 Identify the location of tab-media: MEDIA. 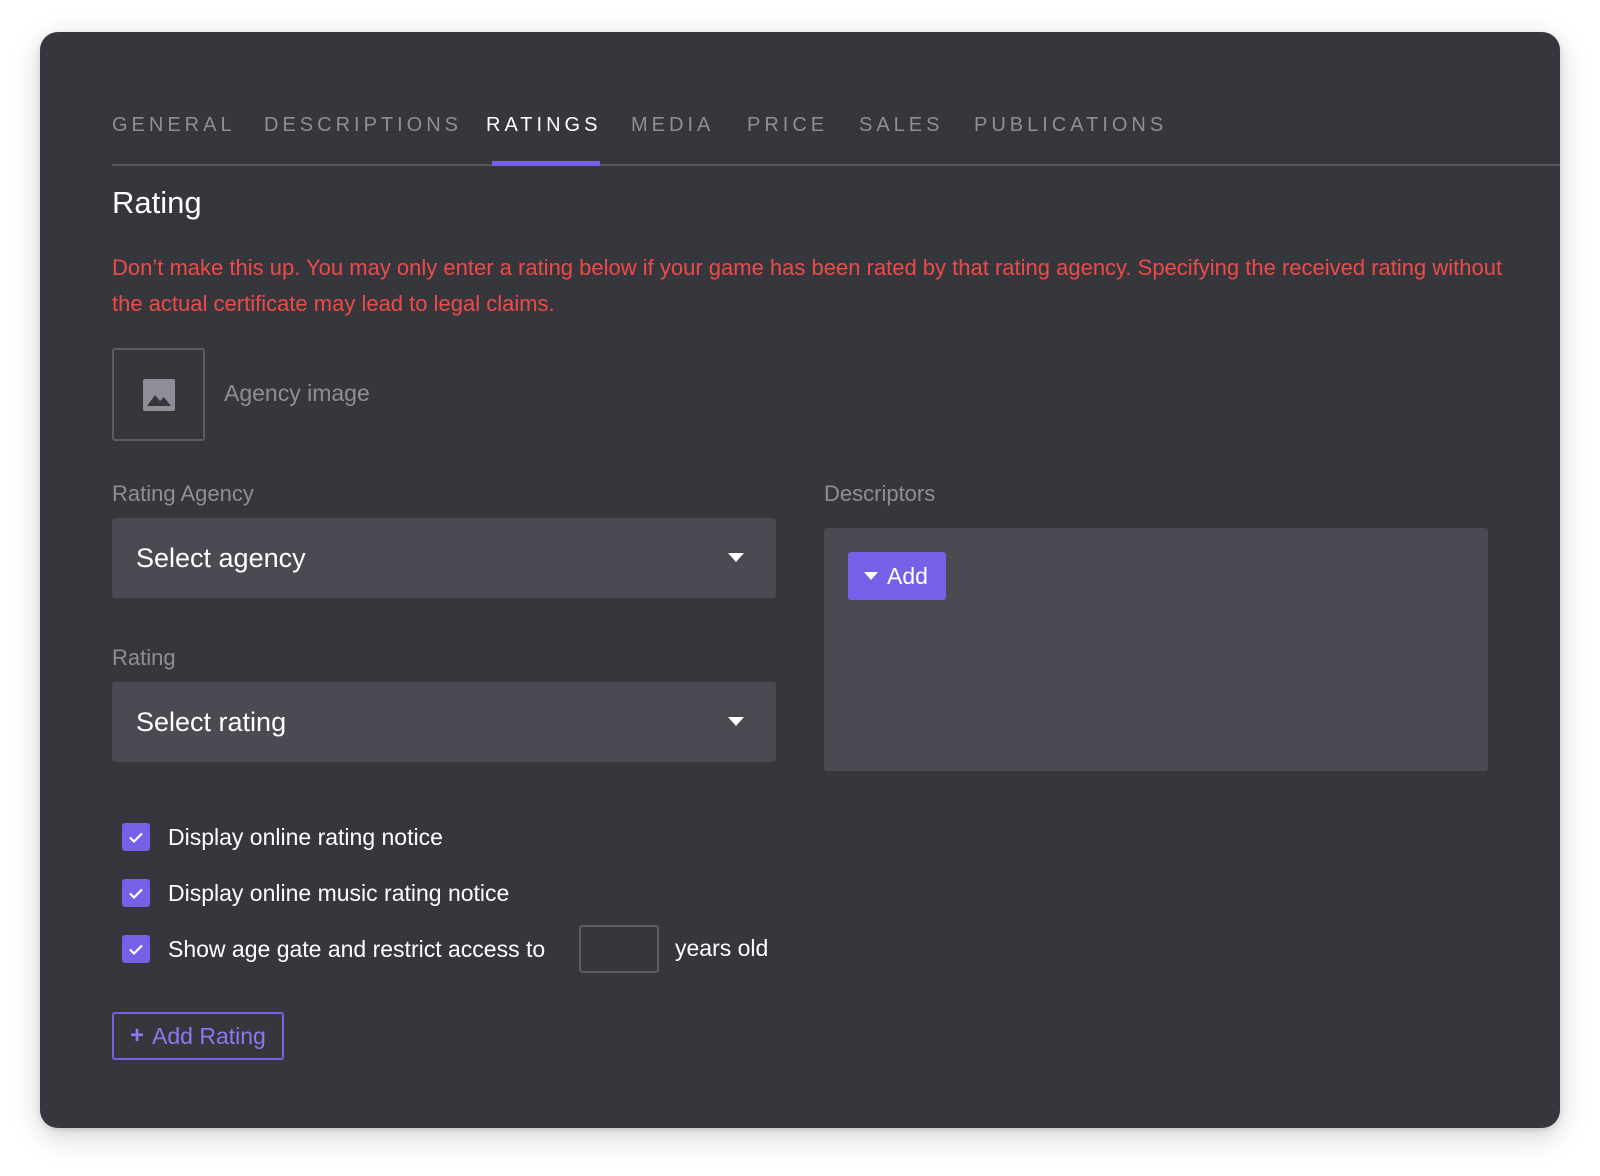
(672, 125).